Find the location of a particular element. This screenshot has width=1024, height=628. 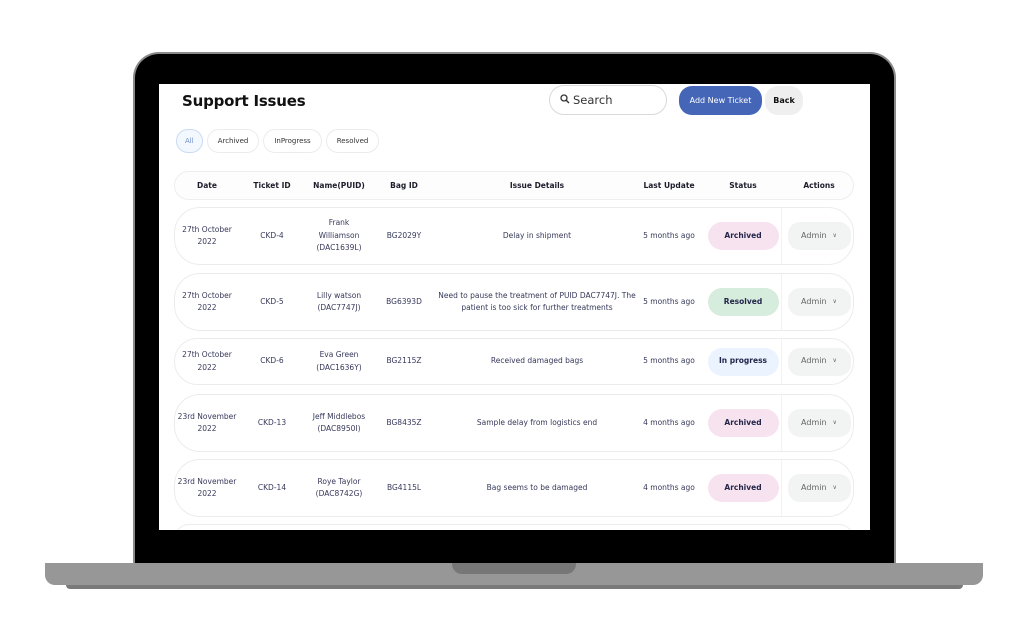

cell-issue-details: Delay in shipment is located at coordinates (537, 235).